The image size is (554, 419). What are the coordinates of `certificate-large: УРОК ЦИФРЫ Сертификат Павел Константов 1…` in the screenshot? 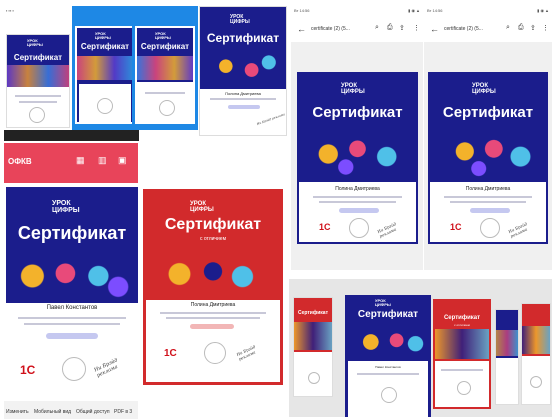 It's located at (72, 292).